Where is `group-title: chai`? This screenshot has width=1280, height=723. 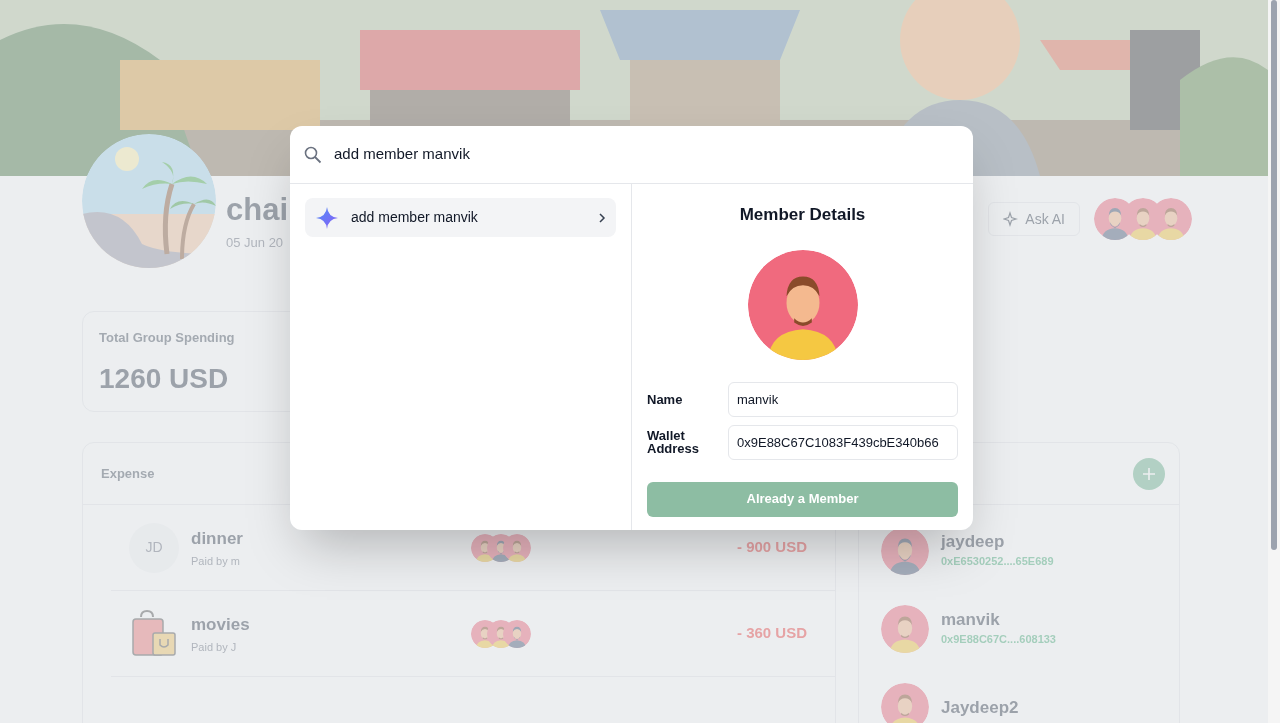 group-title: chai is located at coordinates (257, 210).